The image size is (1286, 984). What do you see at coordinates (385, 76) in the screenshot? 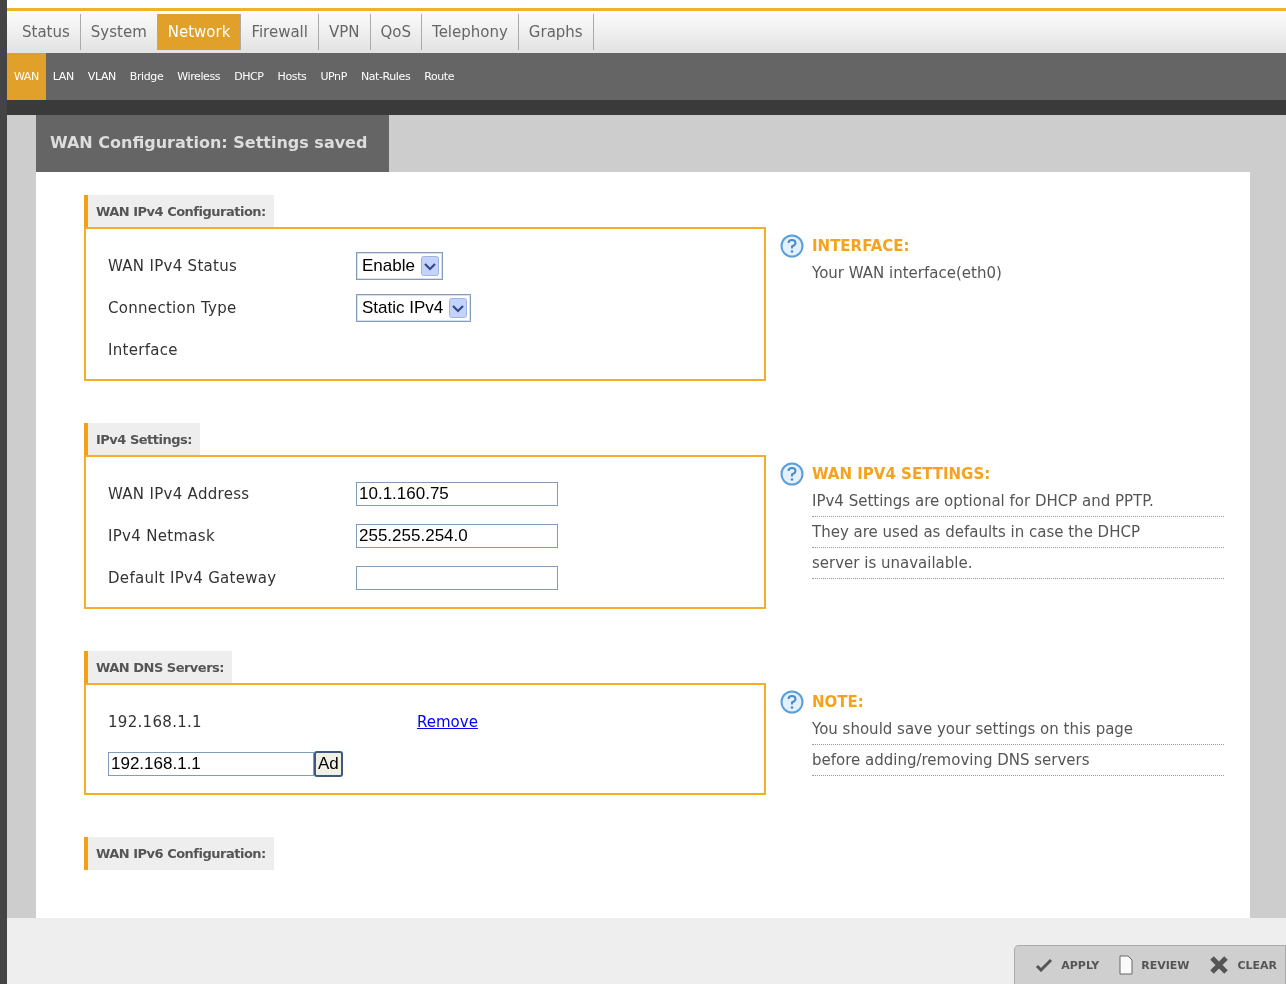
I see `sub-nav-tab: Nat-Rules` at bounding box center [385, 76].